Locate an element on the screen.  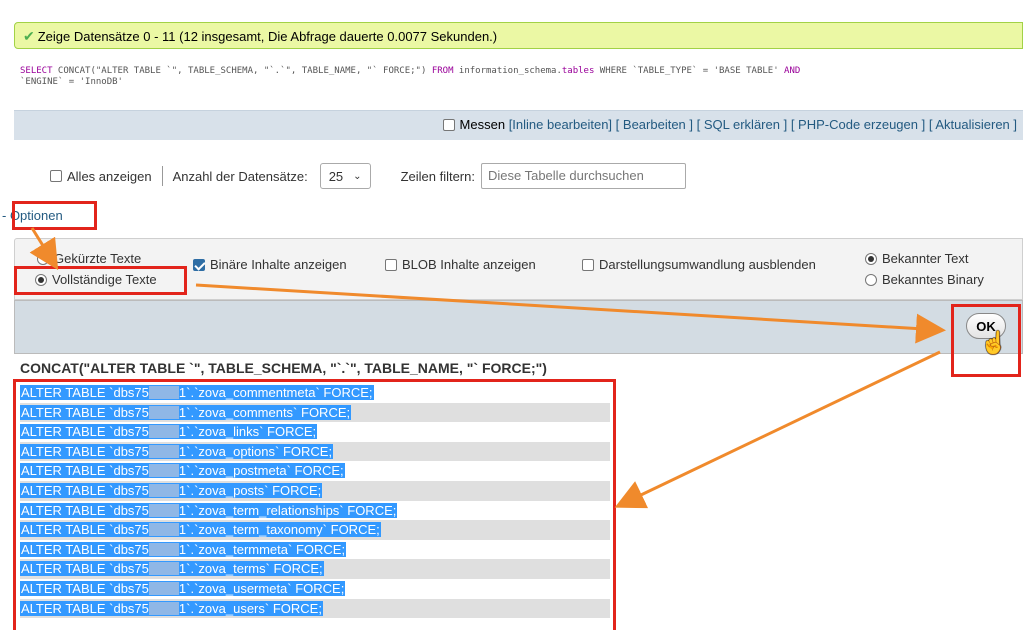
arrow-options-to-full-texts is located at coordinates (44, 249).